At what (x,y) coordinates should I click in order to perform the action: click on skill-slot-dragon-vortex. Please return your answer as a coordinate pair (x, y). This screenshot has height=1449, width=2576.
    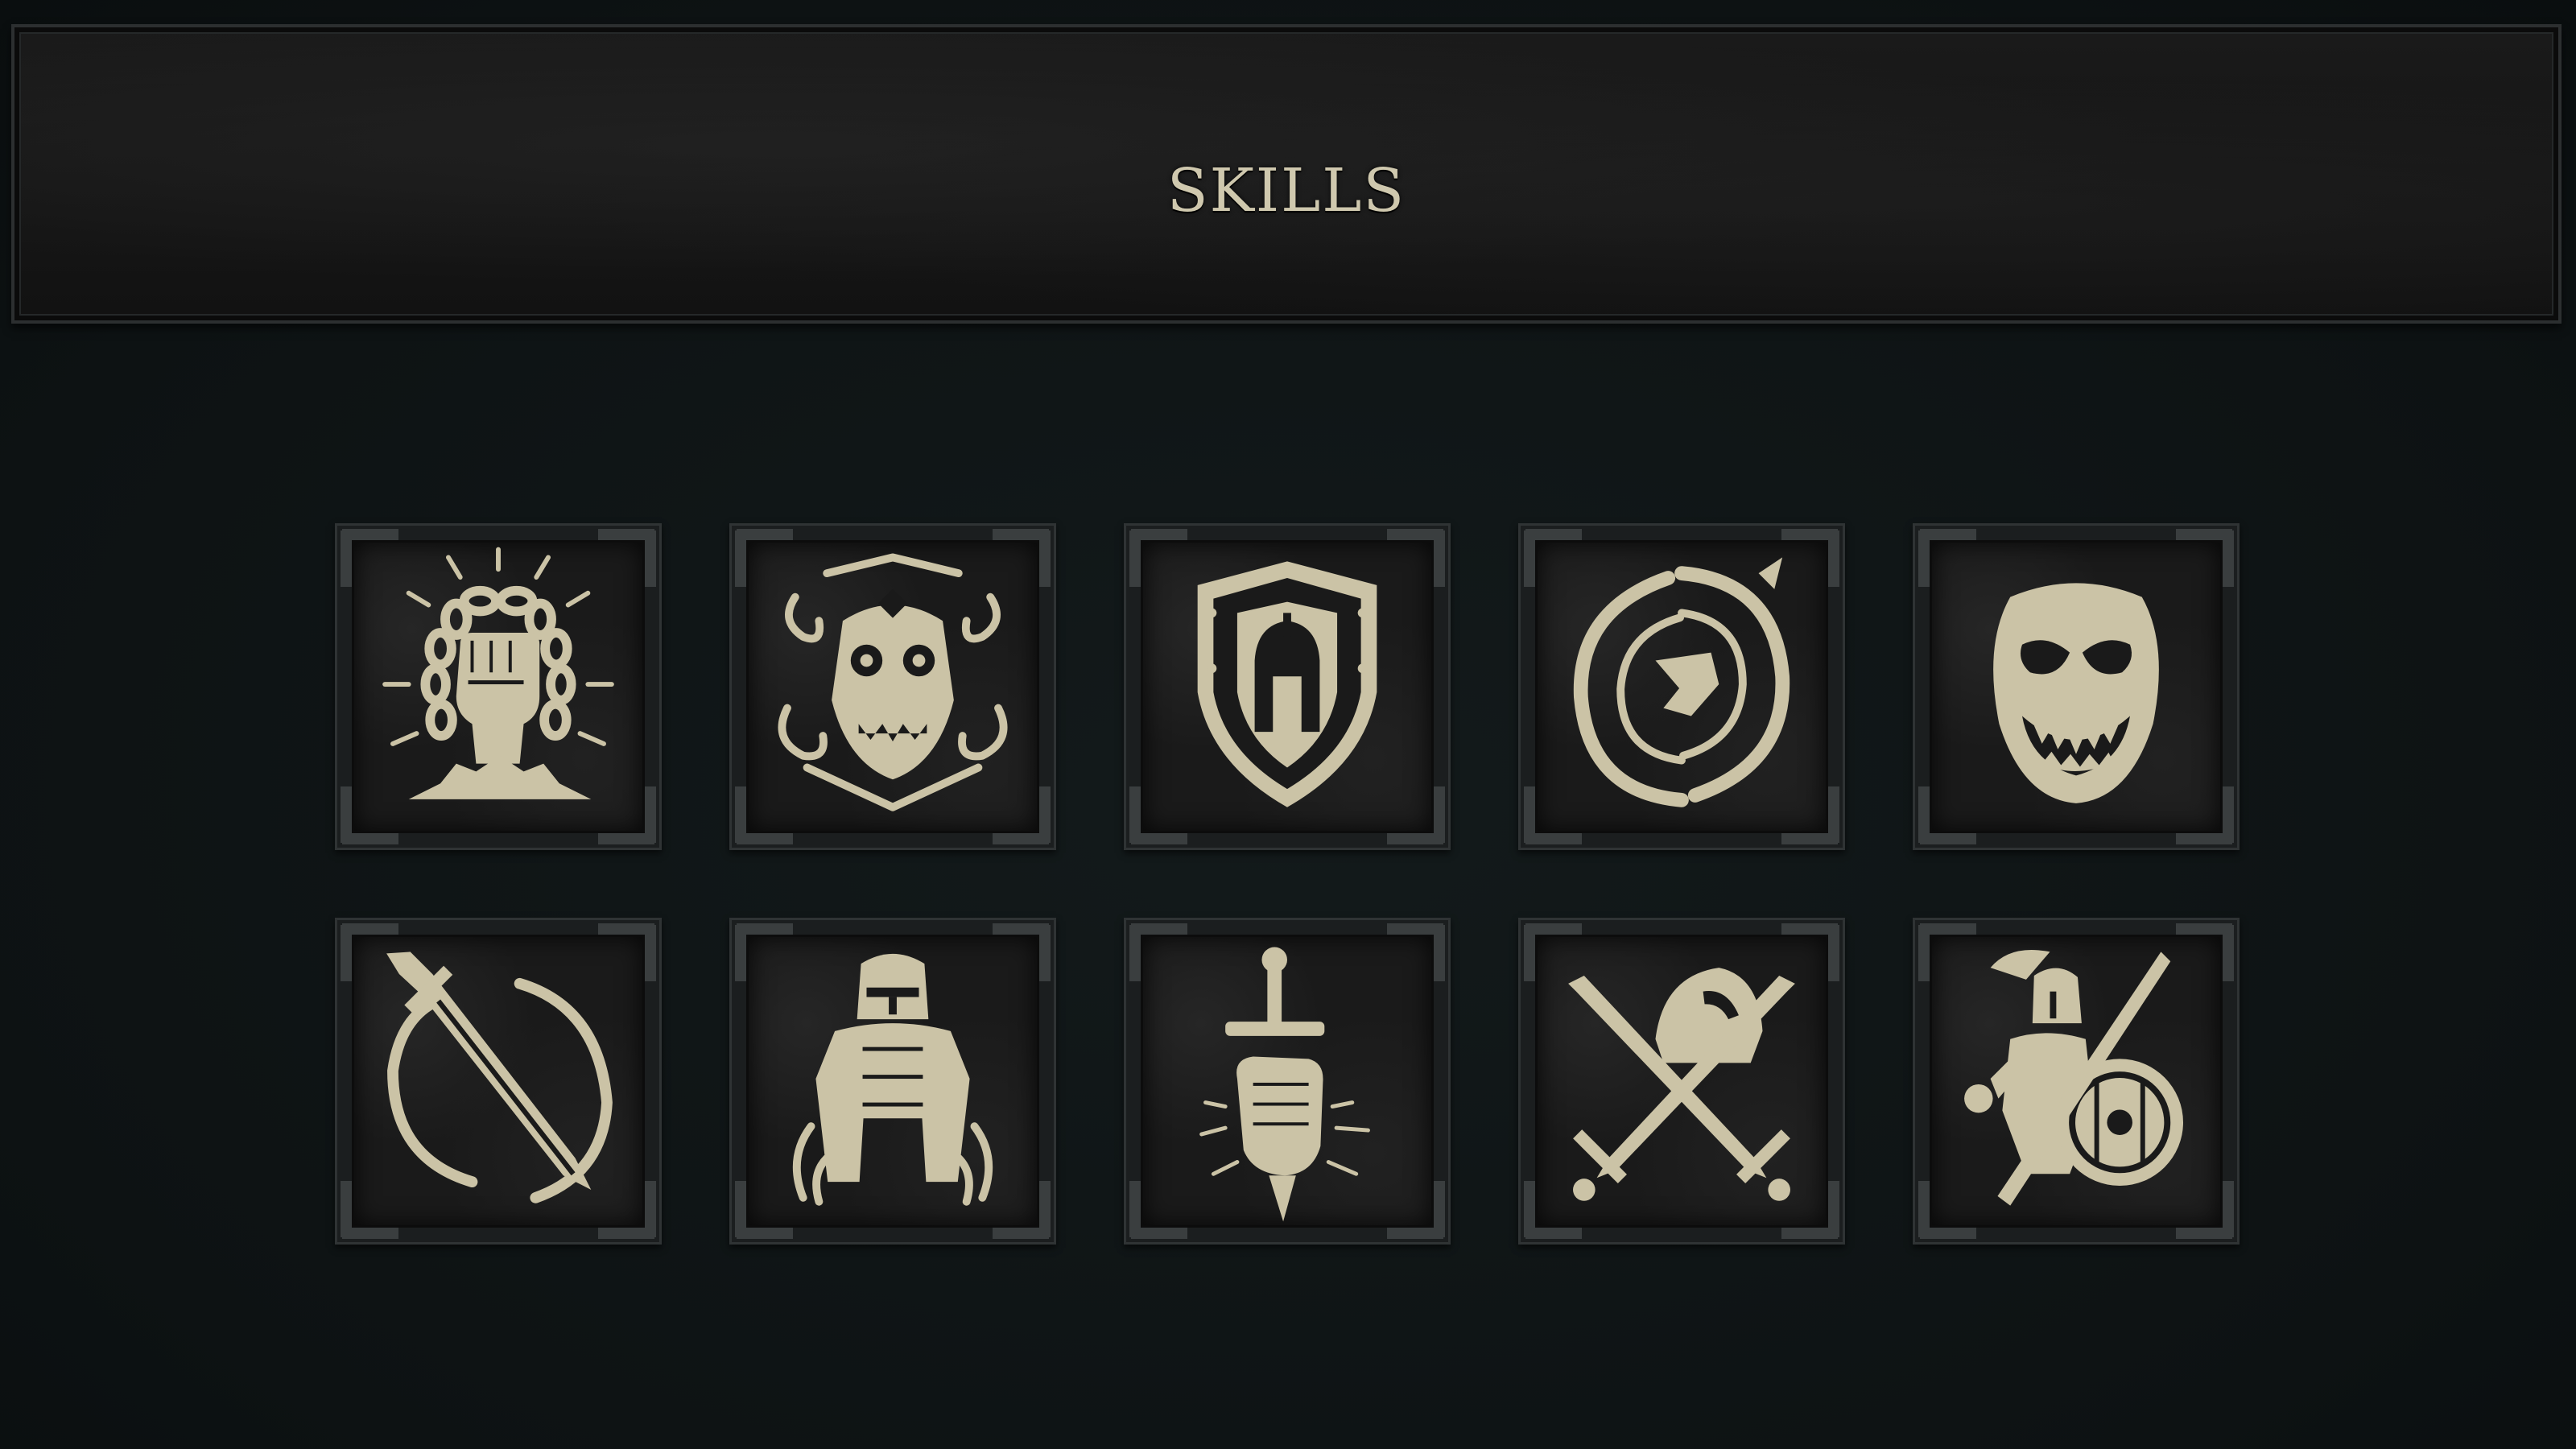
    Looking at the image, I should click on (1682, 686).